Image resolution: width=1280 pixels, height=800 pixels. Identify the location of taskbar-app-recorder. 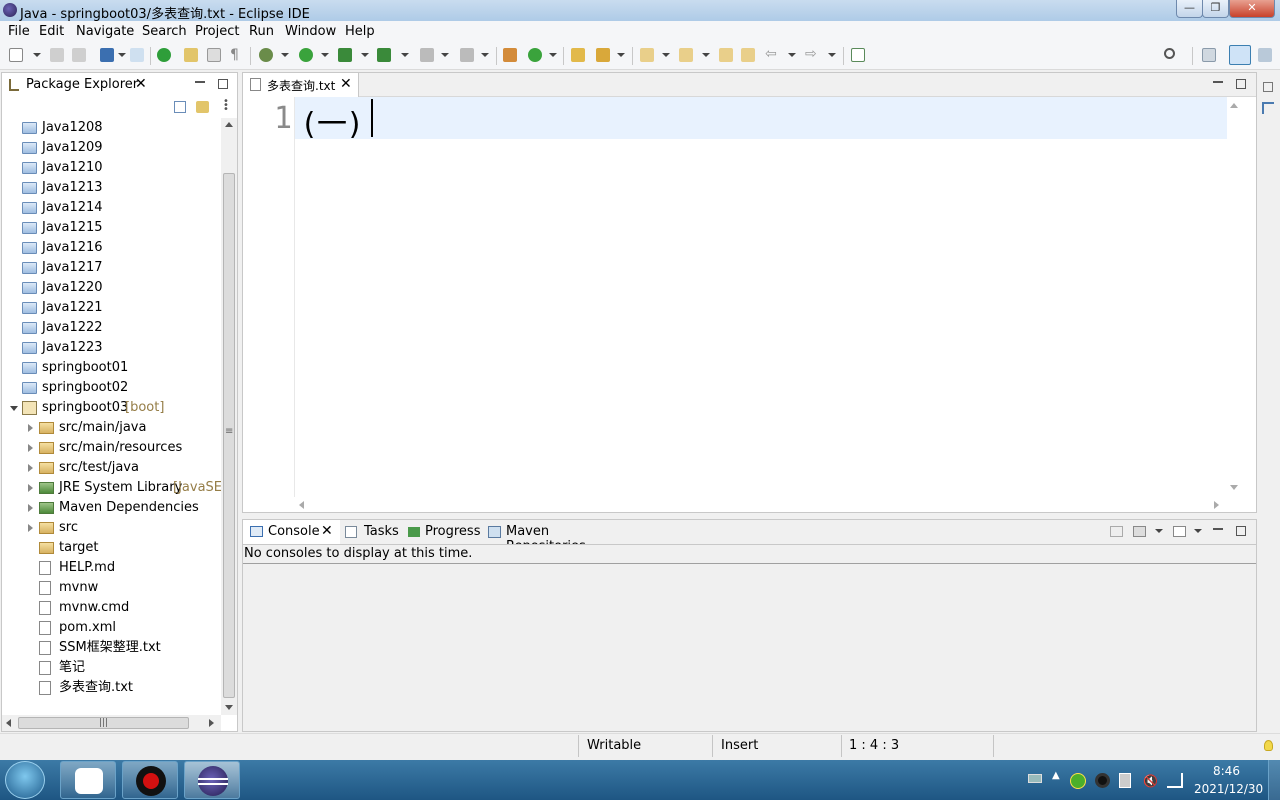
(150, 780).